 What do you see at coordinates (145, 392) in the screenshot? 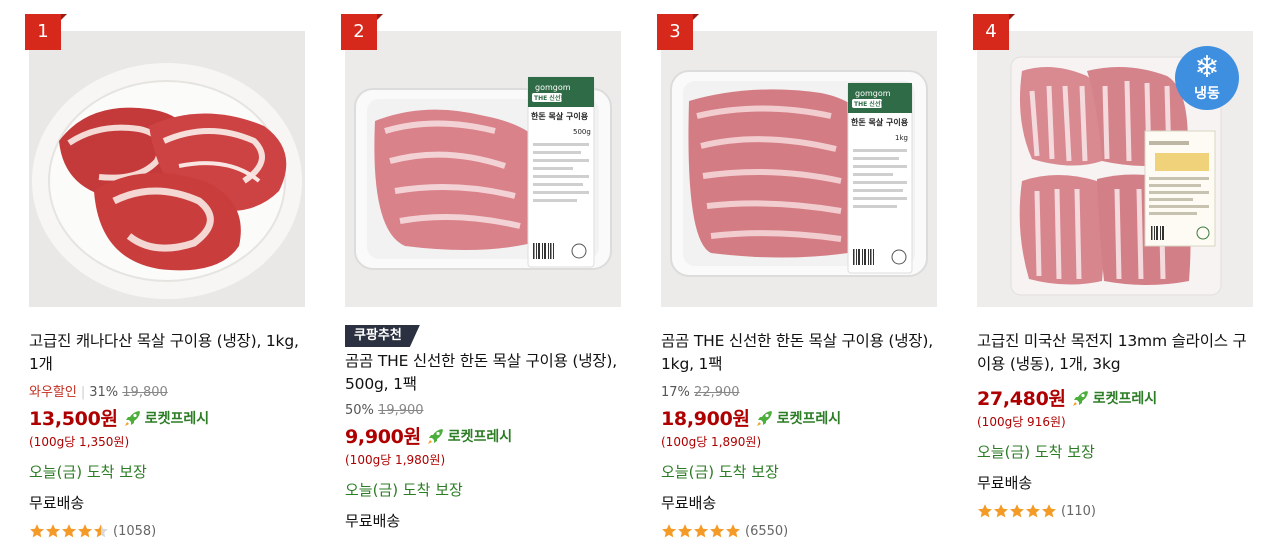
I see `original-price: 19,800` at bounding box center [145, 392].